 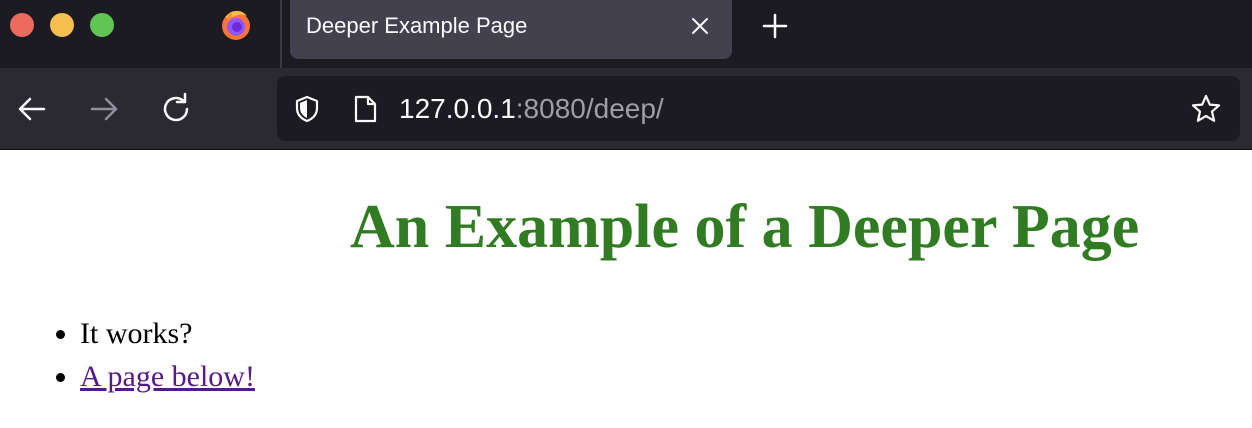 I want to click on tab-title: Deeper Example Page, so click(x=417, y=25).